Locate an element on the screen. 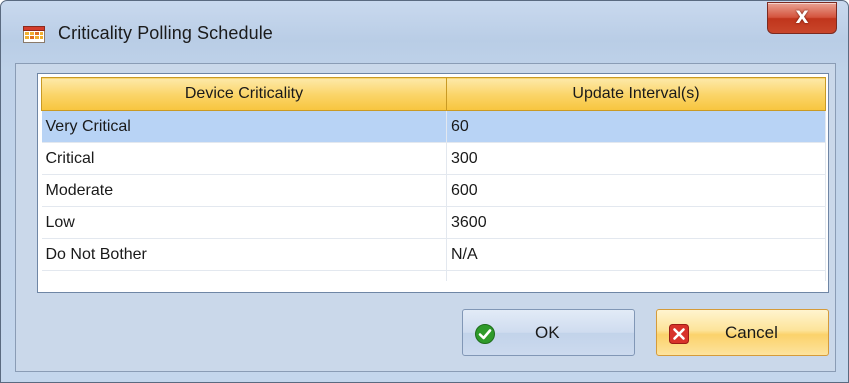  column-header-update-interval: Update Interval(s) is located at coordinates (636, 94).